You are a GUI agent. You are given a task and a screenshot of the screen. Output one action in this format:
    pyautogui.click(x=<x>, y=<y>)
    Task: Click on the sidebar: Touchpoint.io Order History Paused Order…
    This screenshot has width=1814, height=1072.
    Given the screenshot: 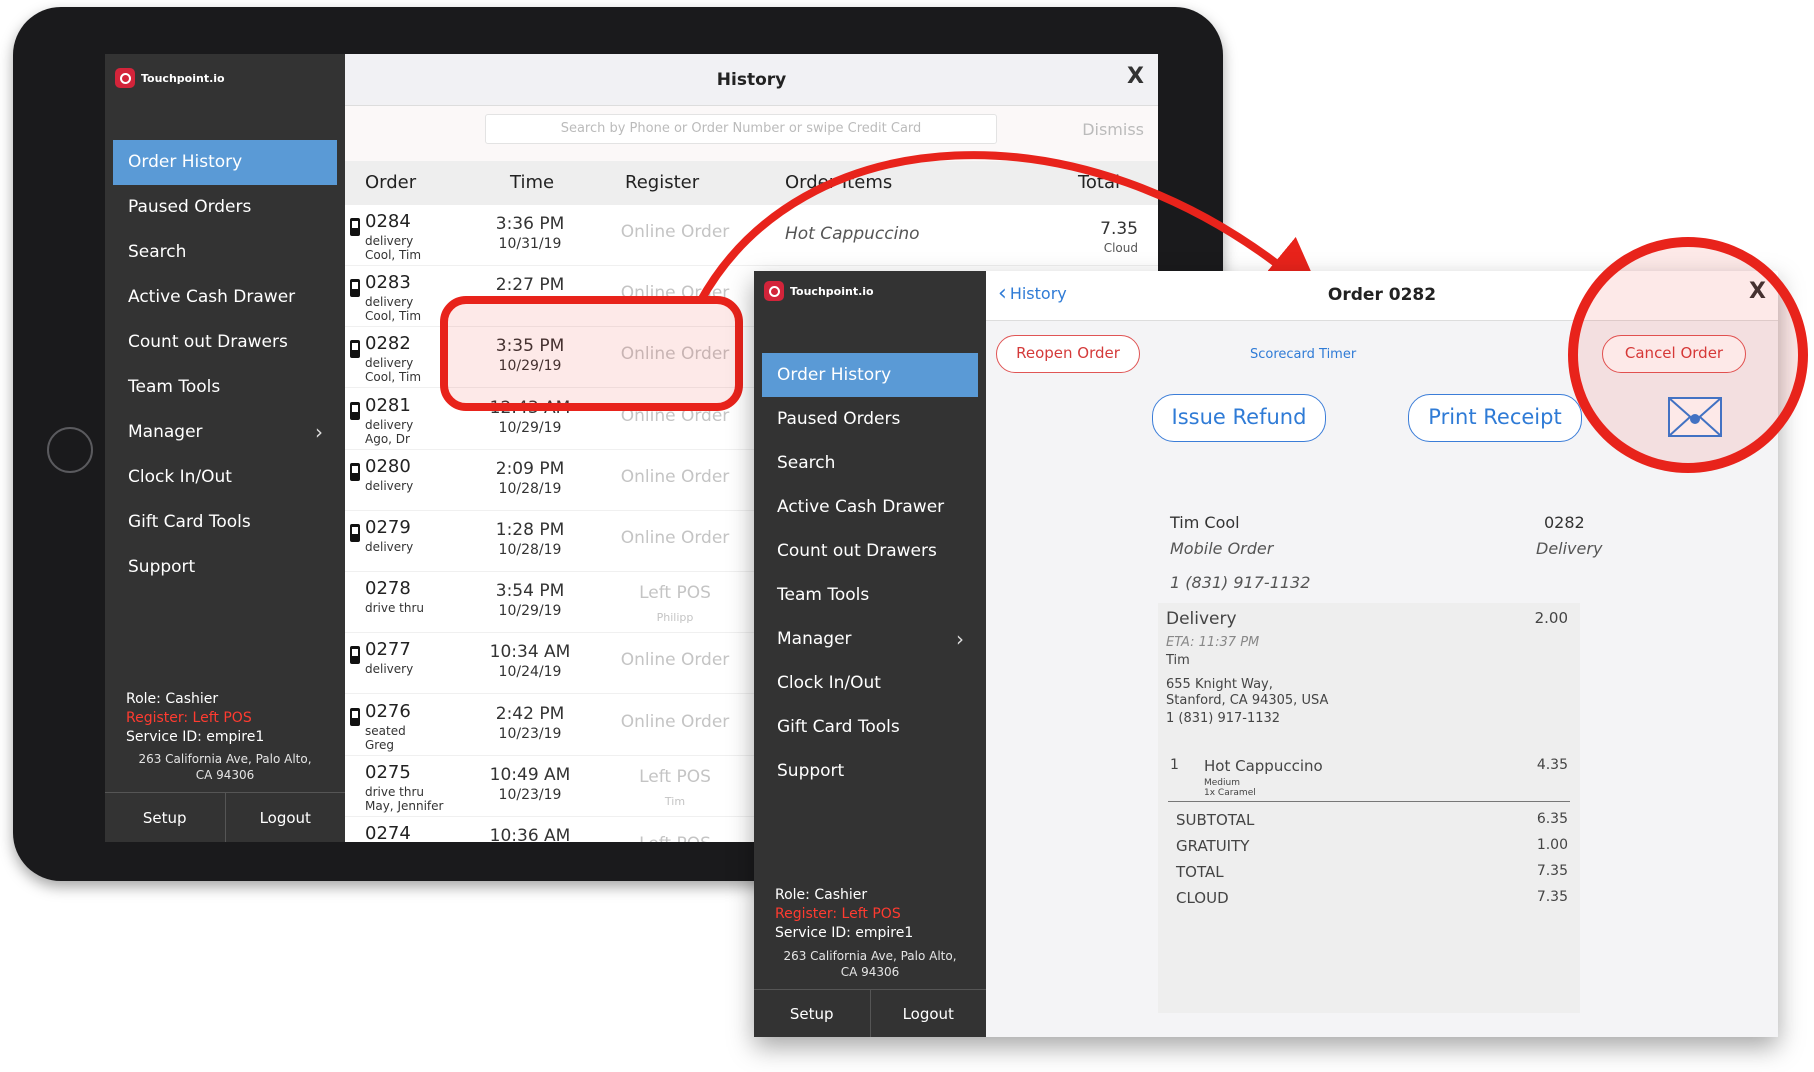 What is the action you would take?
    pyautogui.click(x=870, y=654)
    